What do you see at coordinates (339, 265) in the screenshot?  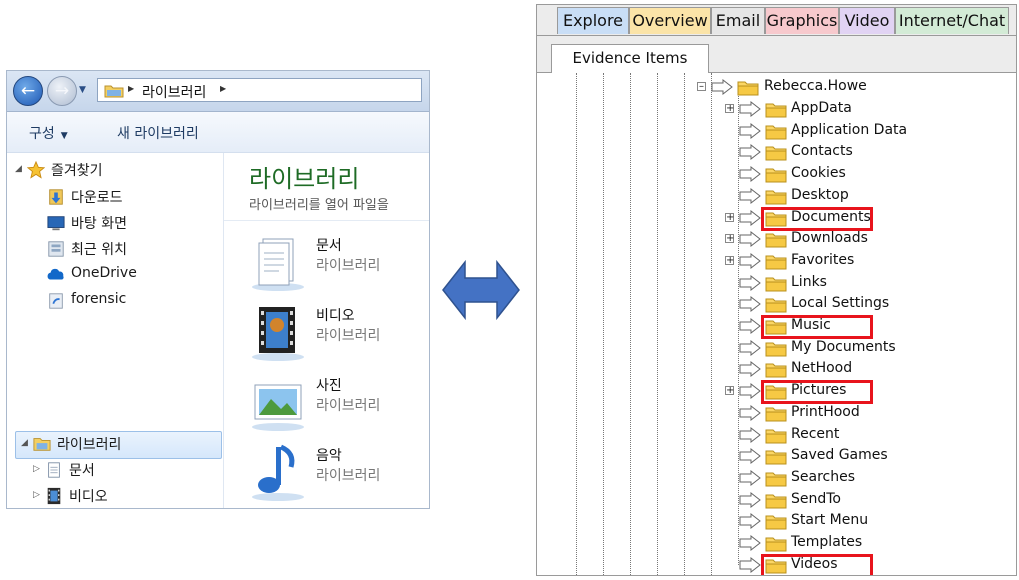 I see `library-item-documents: 문서 라이브러리` at bounding box center [339, 265].